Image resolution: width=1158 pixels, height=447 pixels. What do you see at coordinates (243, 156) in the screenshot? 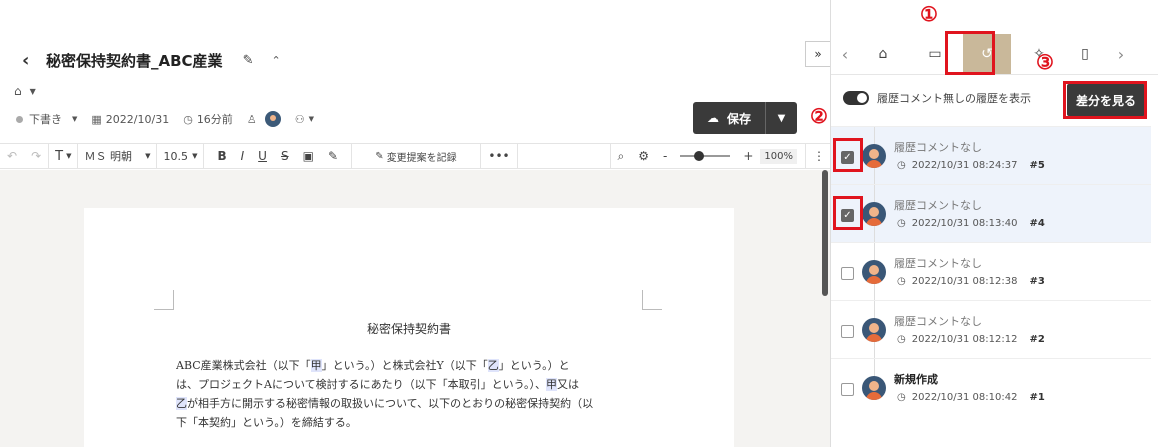
I see `italic-icon: I` at bounding box center [243, 156].